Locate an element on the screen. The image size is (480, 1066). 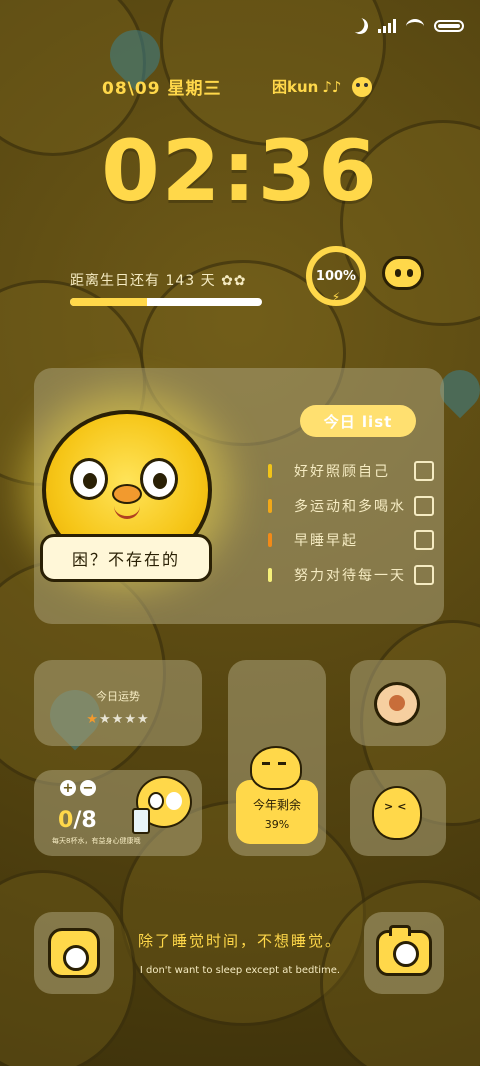
user-name: 困kun is located at coordinates (295, 87).